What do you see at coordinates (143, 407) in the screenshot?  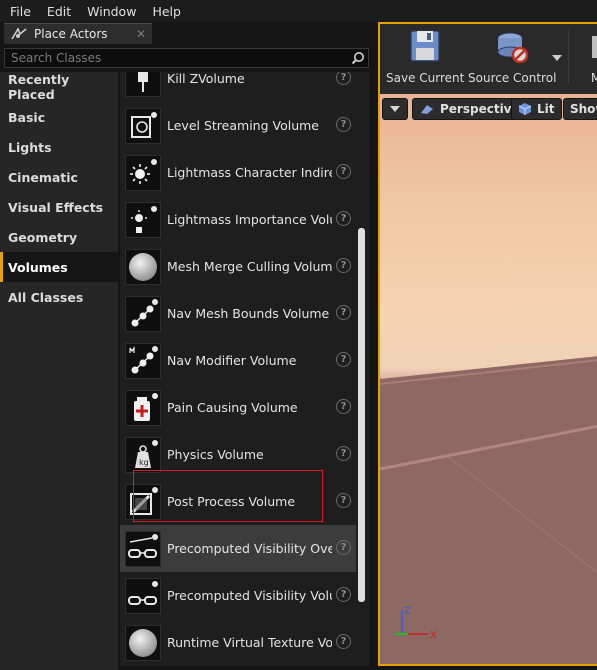 I see `pain-causing-icon` at bounding box center [143, 407].